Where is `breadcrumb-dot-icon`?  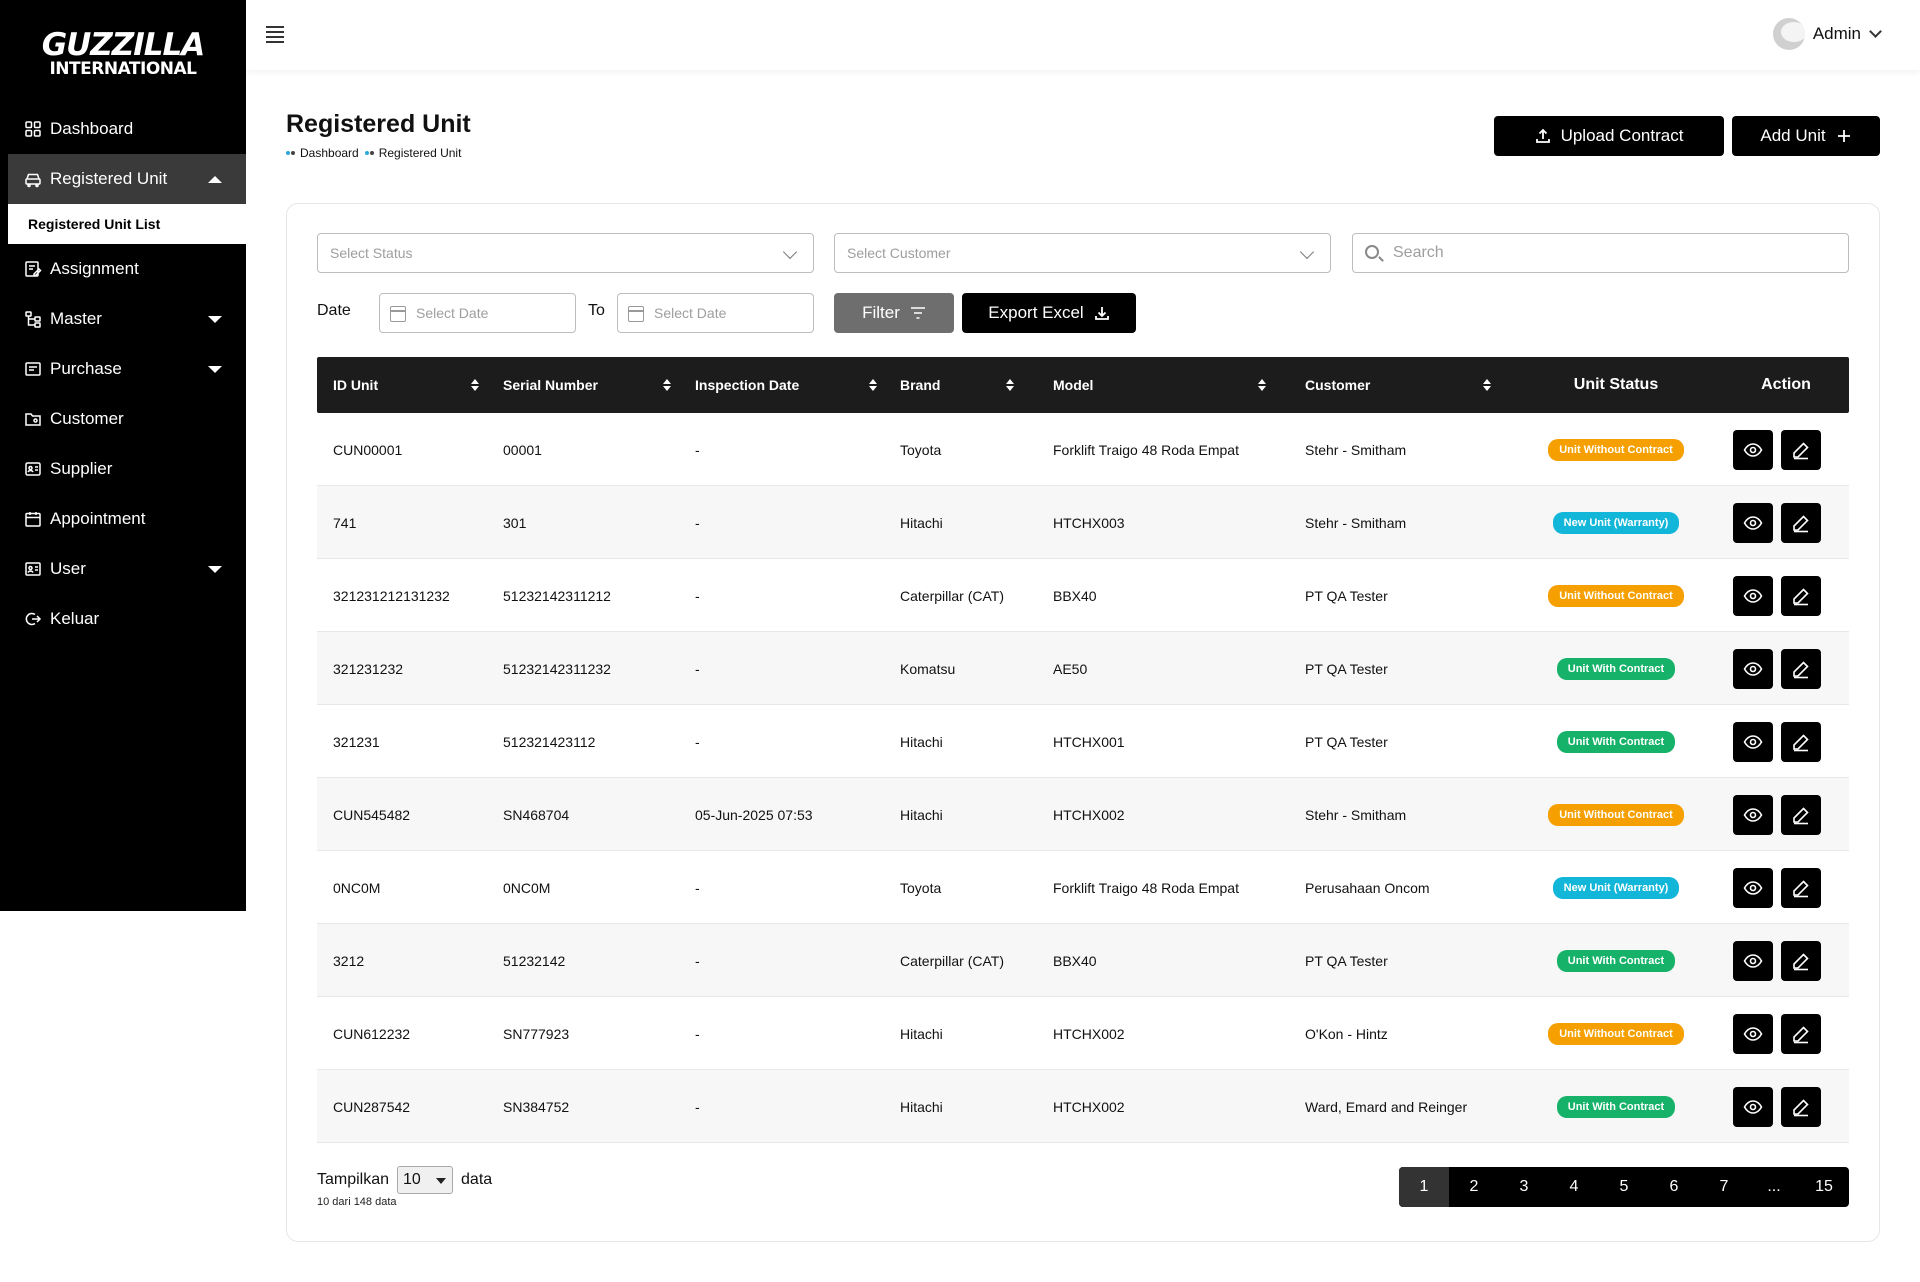 breadcrumb-dot-icon is located at coordinates (291, 153).